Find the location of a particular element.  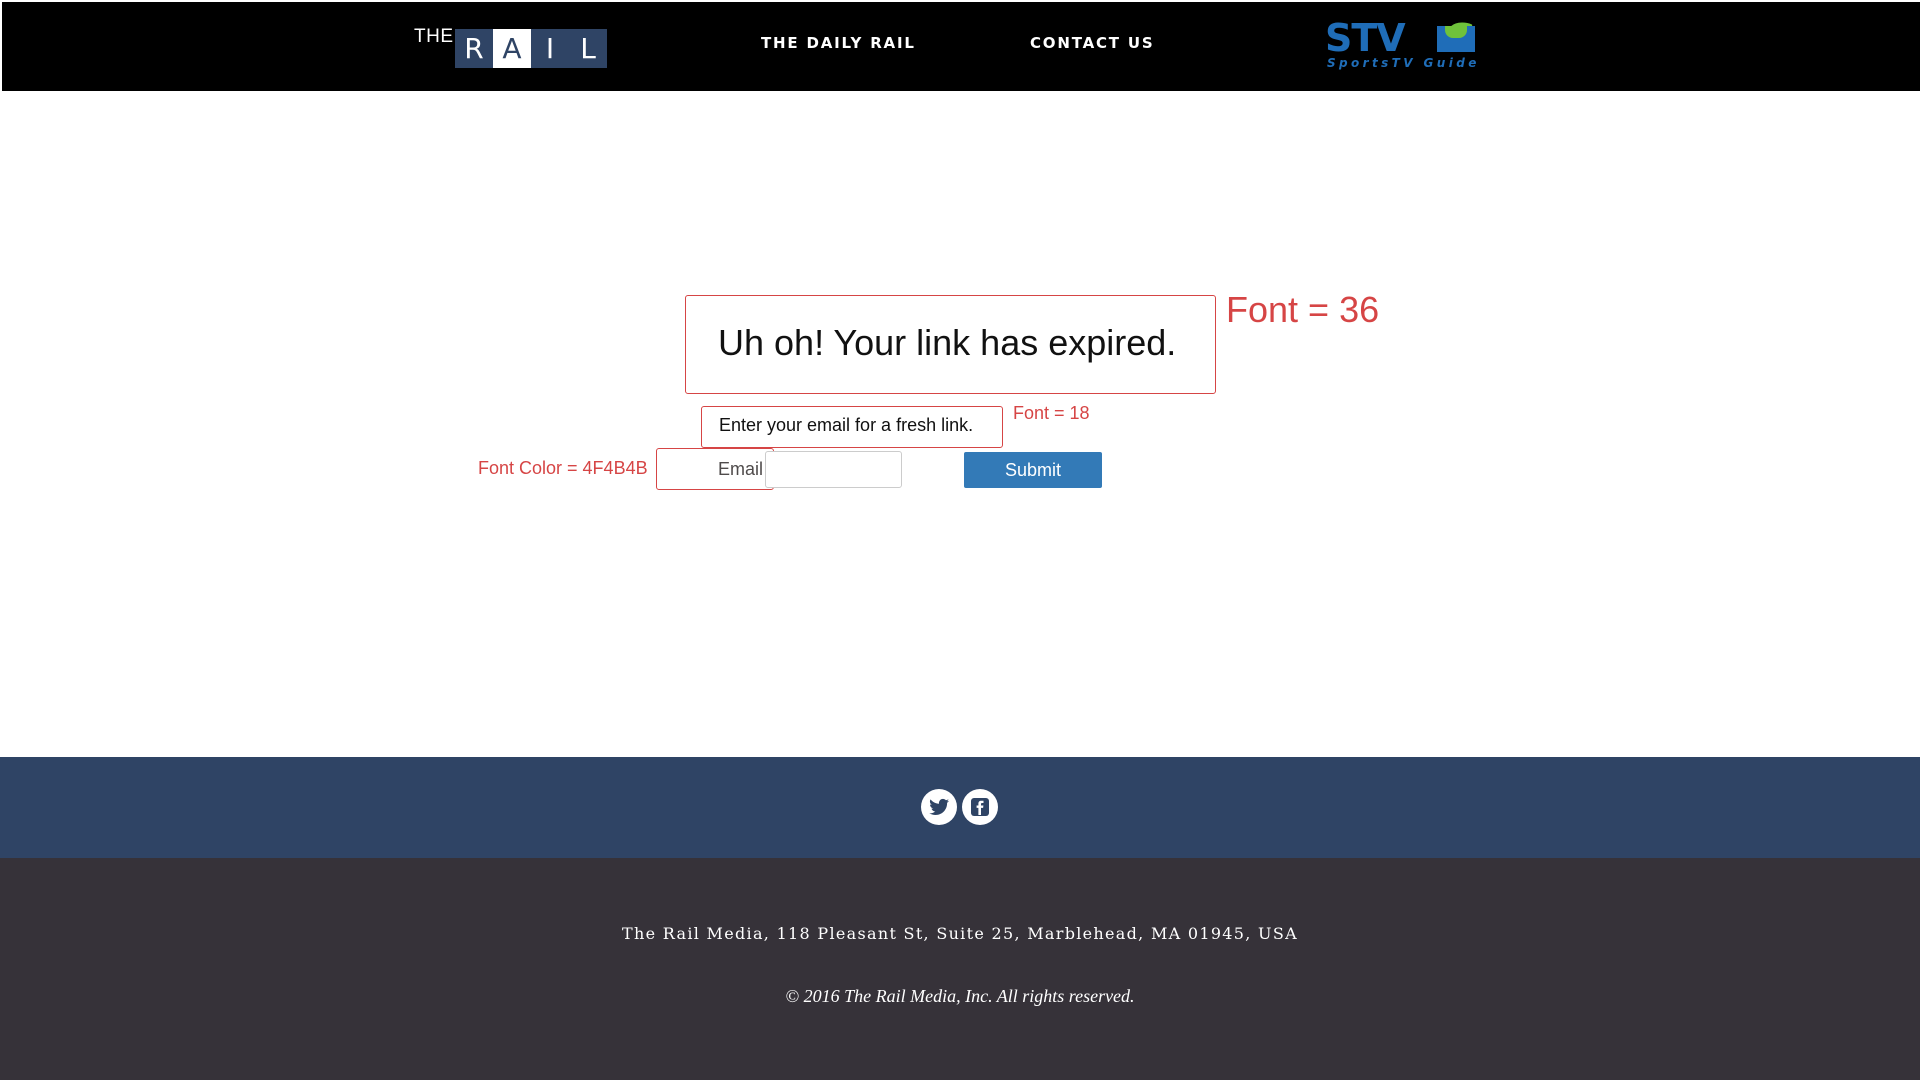

logo-letter-l: L is located at coordinates (588, 48).